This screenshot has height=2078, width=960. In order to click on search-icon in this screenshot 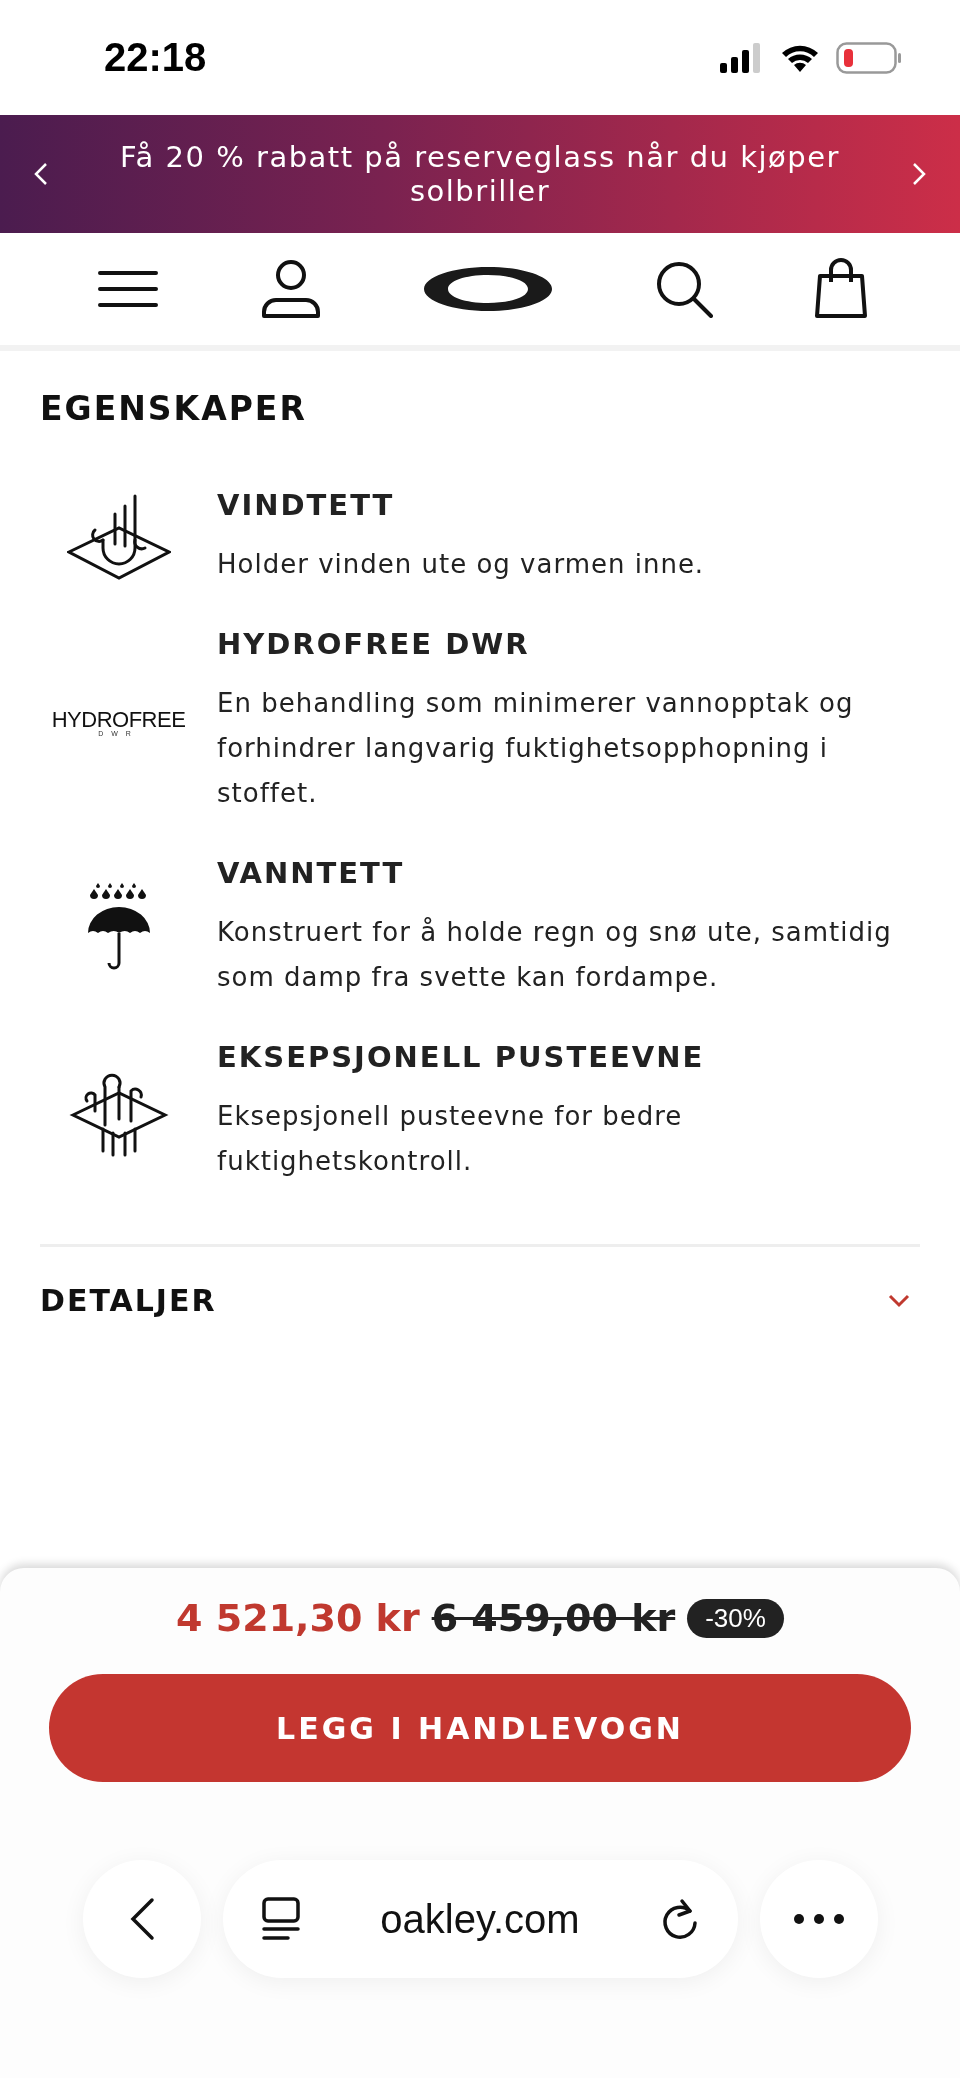, I will do `click(683, 289)`.